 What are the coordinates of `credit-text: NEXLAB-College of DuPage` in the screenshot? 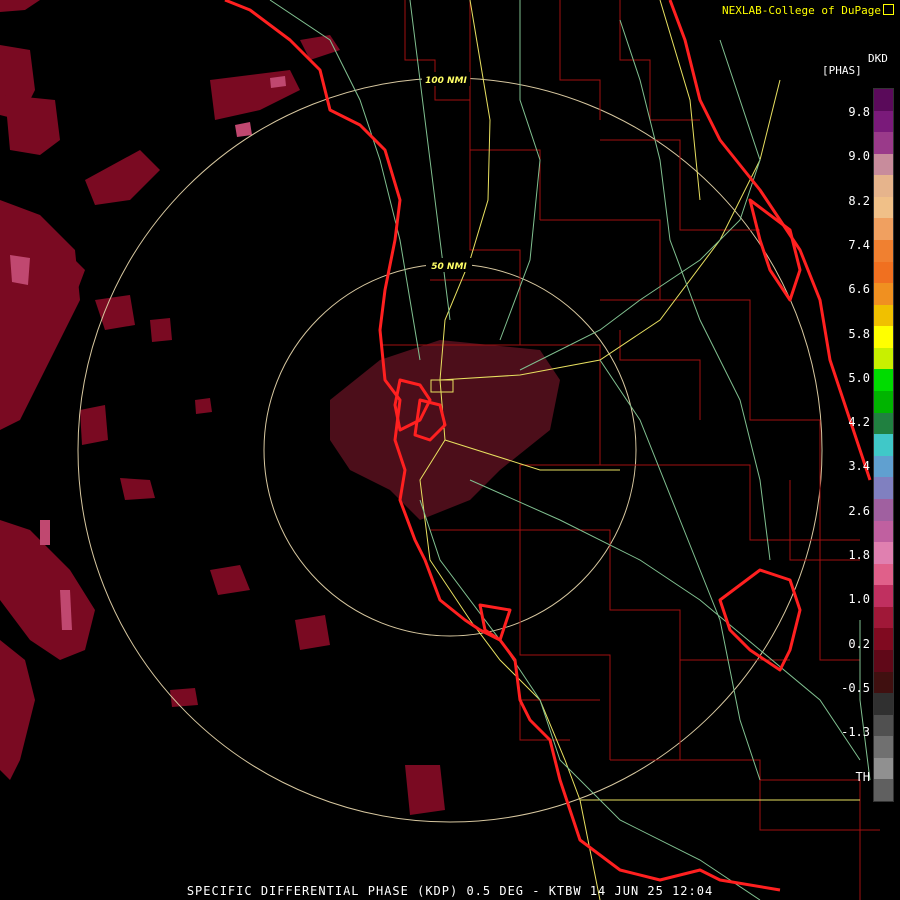 It's located at (801, 10).